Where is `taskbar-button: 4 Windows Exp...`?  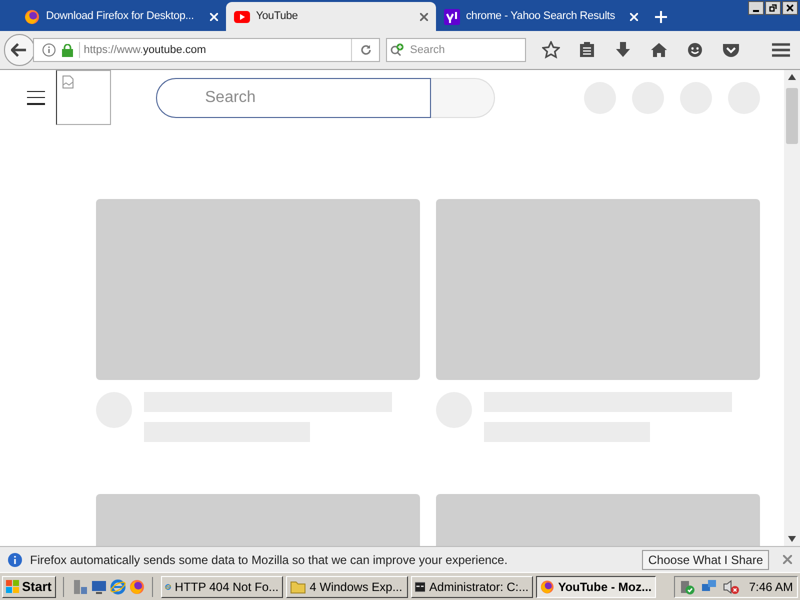 taskbar-button: 4 Windows Exp... is located at coordinates (347, 587).